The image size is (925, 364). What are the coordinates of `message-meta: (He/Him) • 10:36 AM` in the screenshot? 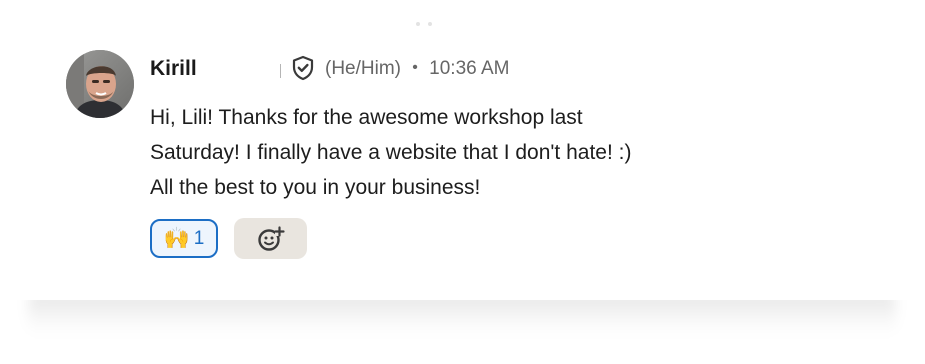 It's located at (417, 69).